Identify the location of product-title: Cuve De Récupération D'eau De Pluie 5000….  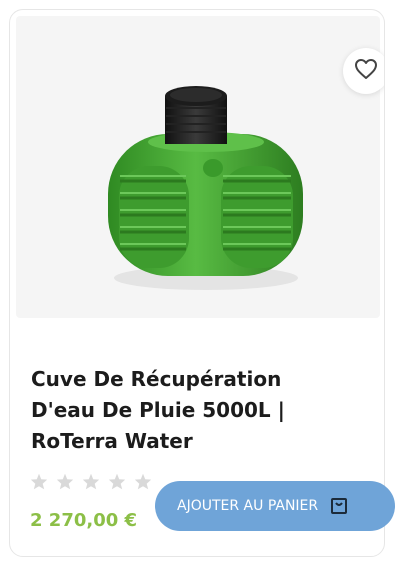
(191, 410).